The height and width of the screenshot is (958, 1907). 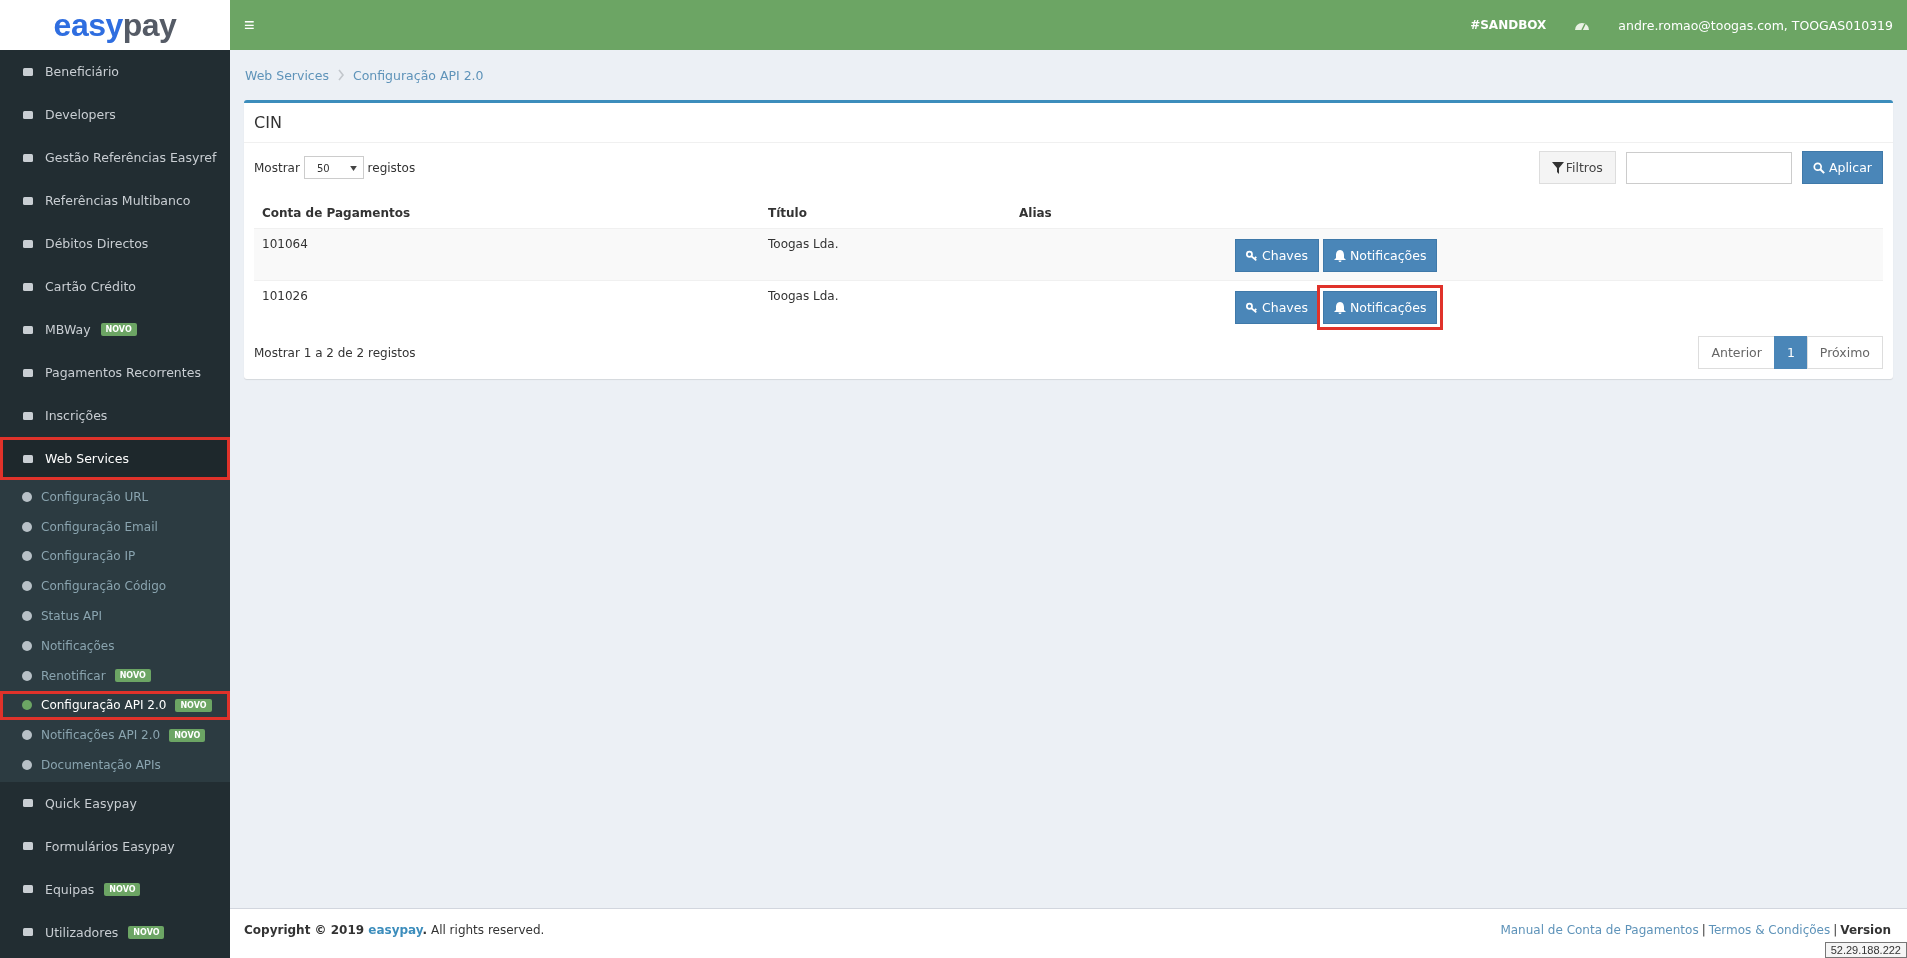 What do you see at coordinates (1736, 352) in the screenshot?
I see `page-button: Anterior` at bounding box center [1736, 352].